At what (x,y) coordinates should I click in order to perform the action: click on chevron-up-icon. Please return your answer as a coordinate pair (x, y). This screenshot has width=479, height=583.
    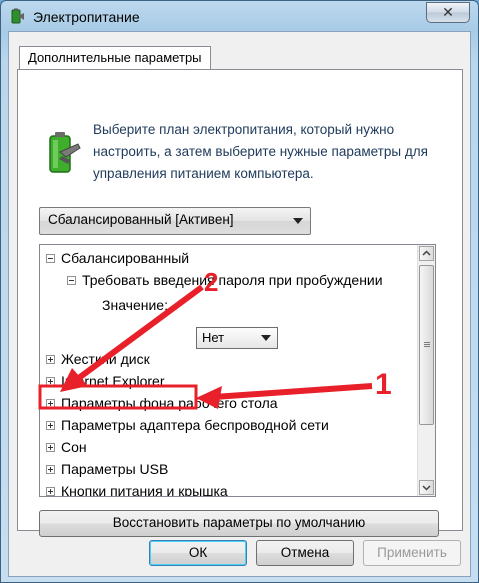
    Looking at the image, I should click on (426, 253).